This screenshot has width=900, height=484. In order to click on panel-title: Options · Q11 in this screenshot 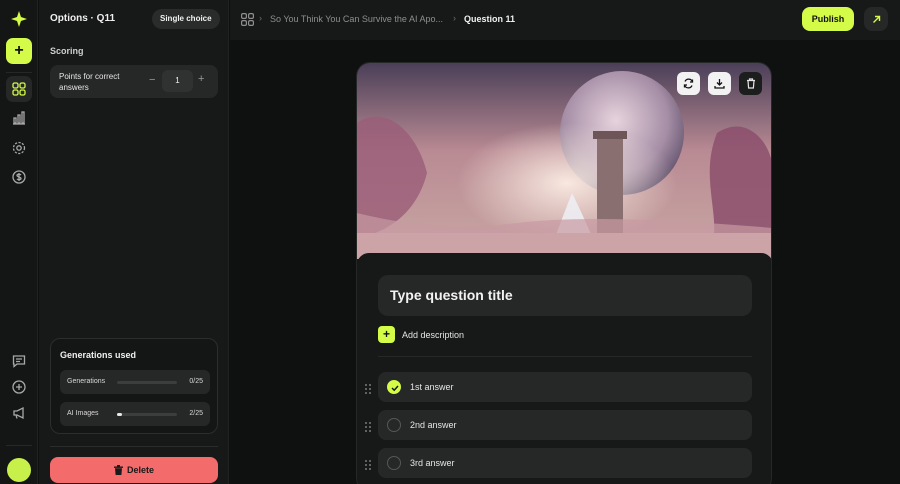, I will do `click(83, 18)`.